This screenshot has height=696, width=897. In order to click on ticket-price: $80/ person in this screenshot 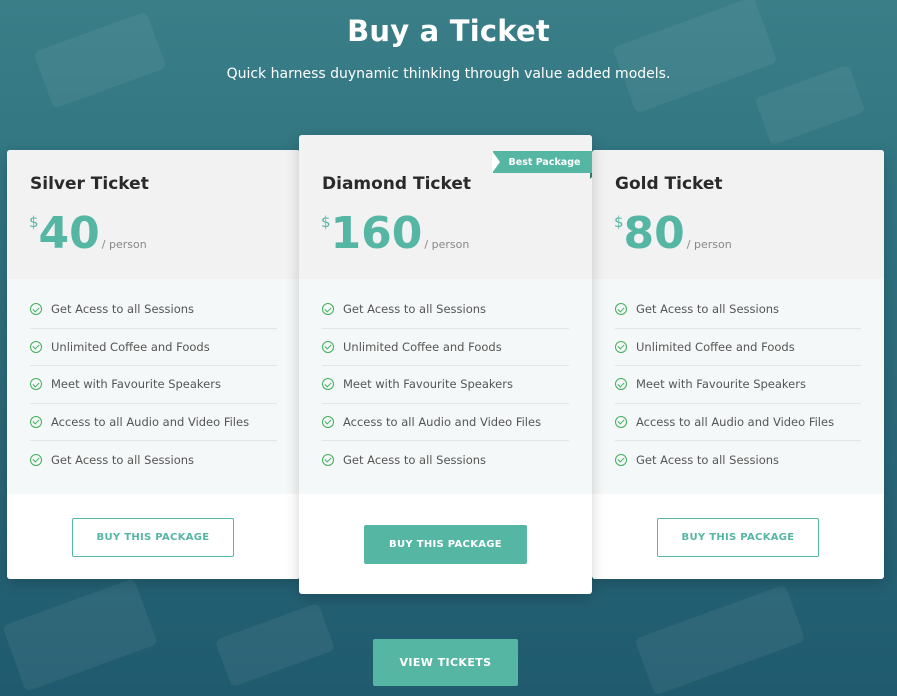, I will do `click(673, 234)`.